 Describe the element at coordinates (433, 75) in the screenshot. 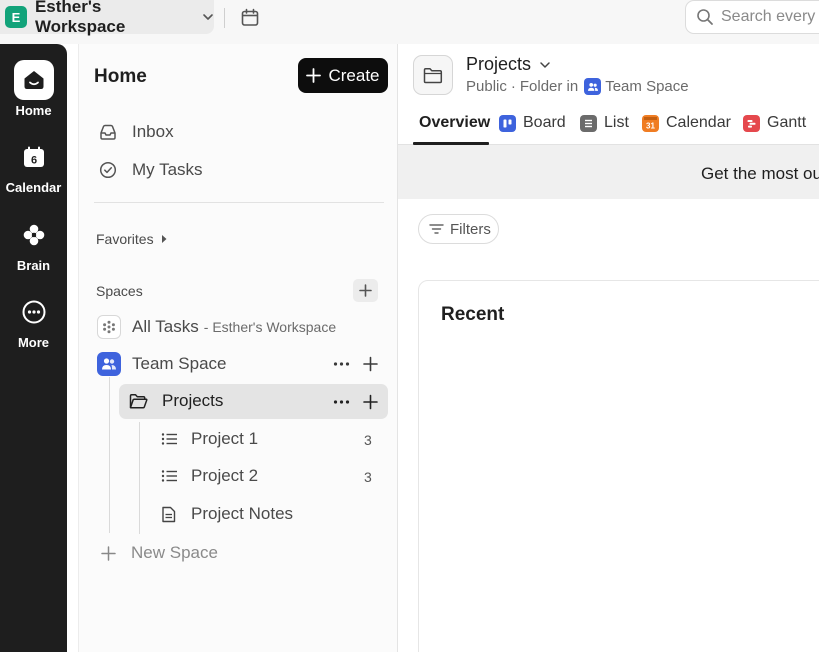

I see `folder-icon` at that location.